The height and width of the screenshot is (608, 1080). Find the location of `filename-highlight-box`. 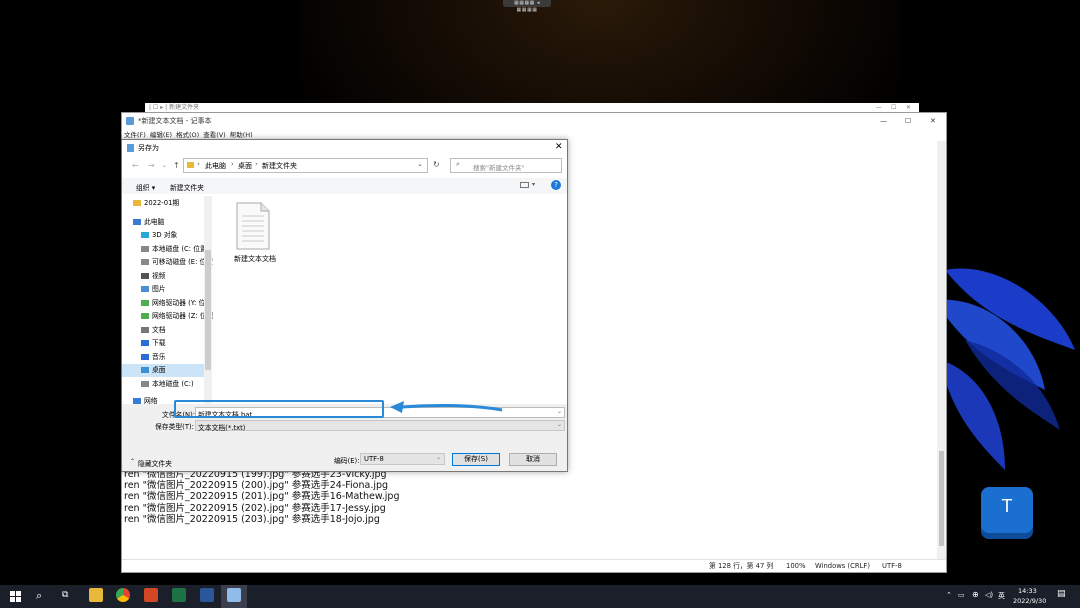

filename-highlight-box is located at coordinates (279, 409).